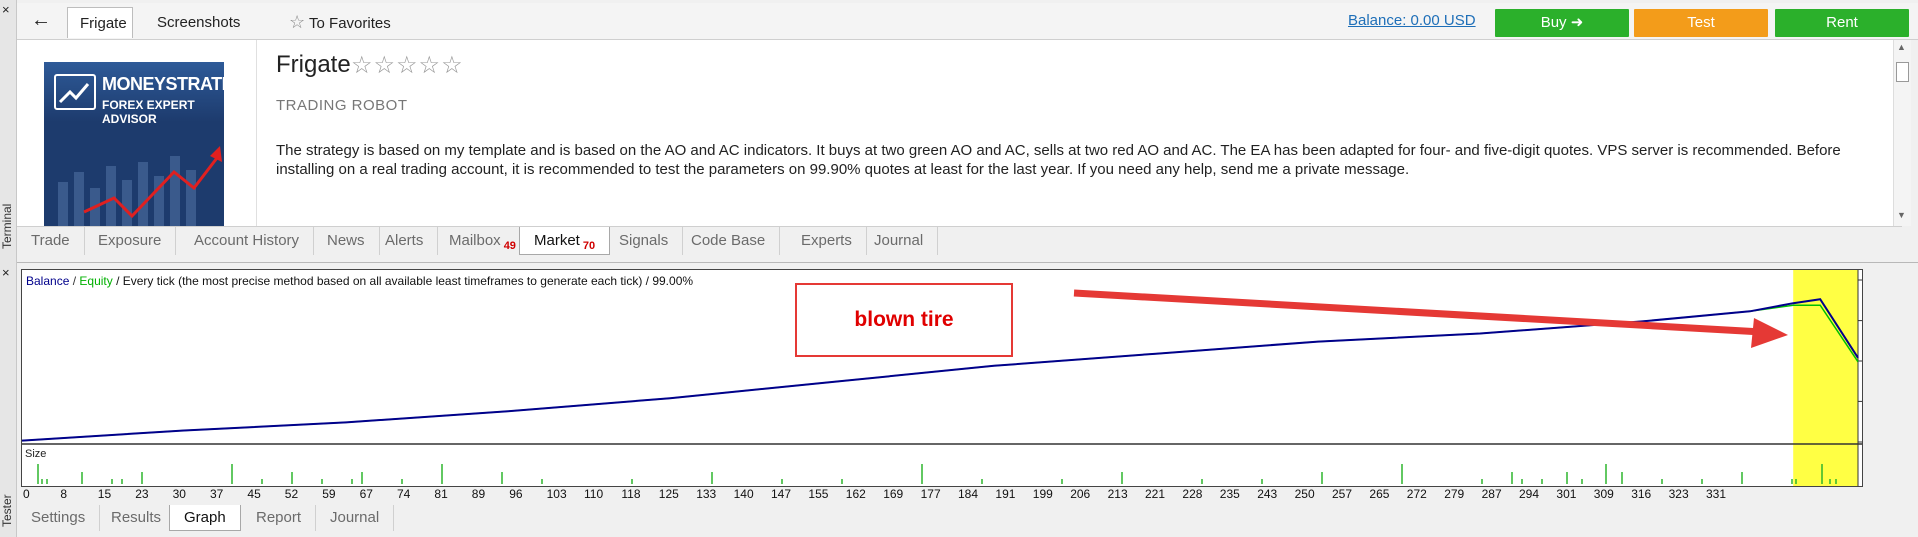 The image size is (1918, 537). I want to click on buy-button: Buy ➜, so click(1562, 23).